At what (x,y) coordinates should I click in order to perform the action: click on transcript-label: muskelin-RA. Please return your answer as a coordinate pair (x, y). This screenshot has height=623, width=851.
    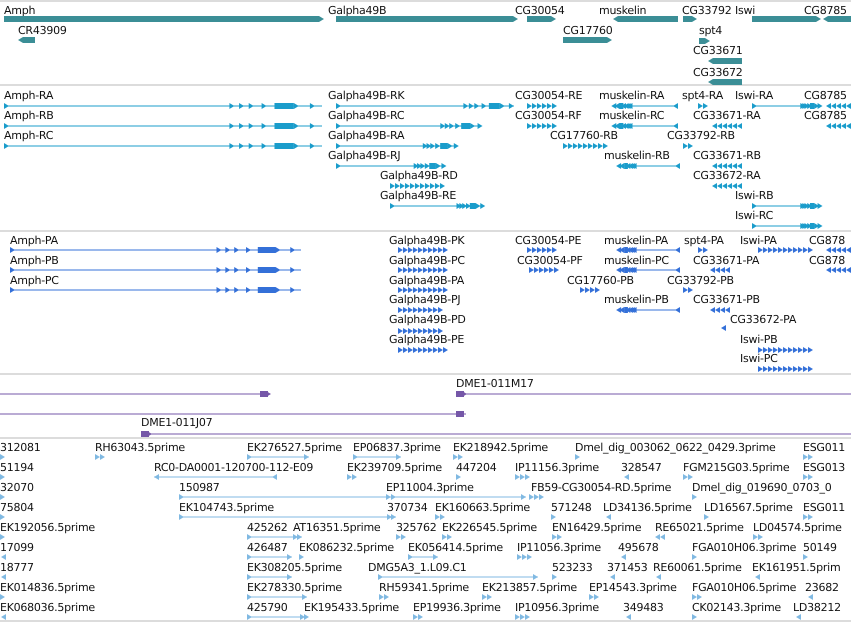
    Looking at the image, I should click on (631, 95).